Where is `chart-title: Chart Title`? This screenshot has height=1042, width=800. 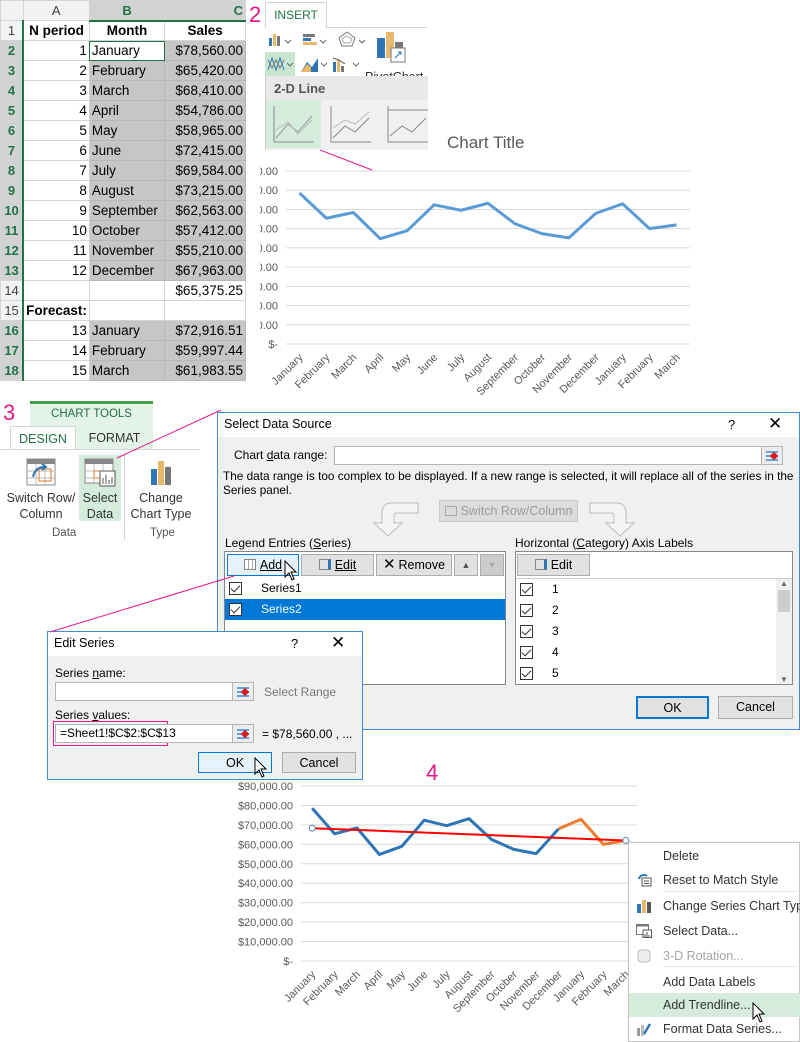 chart-title: Chart Title is located at coordinates (485, 143).